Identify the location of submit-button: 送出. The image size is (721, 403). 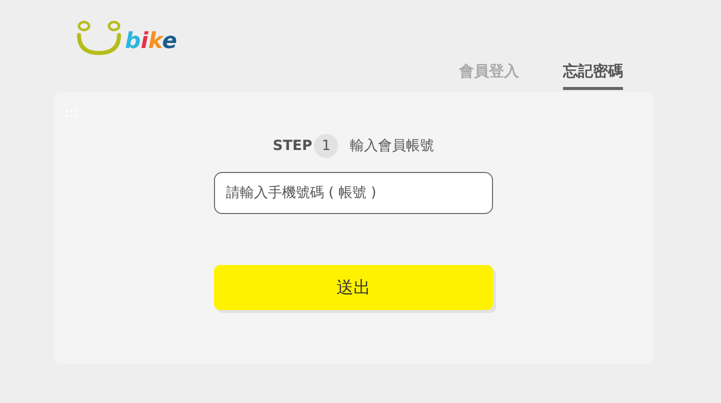
(353, 287).